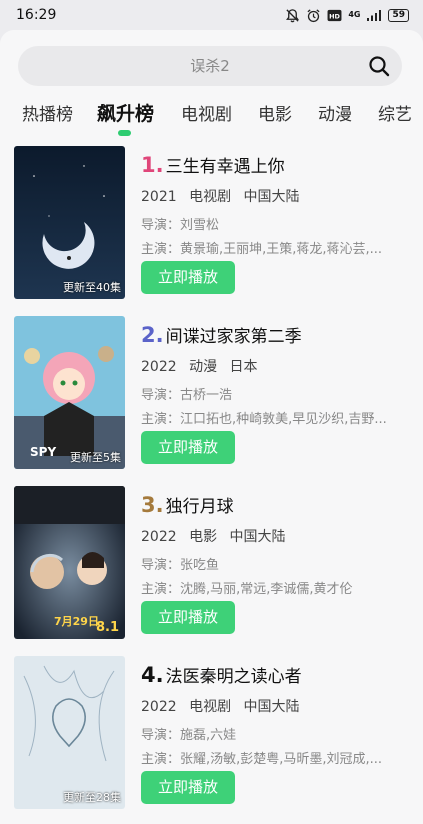  Describe the element at coordinates (247, 589) in the screenshot. I see `item-cast: 主演：沈腾,马丽,常远,李诚儒,黄才伦` at that location.